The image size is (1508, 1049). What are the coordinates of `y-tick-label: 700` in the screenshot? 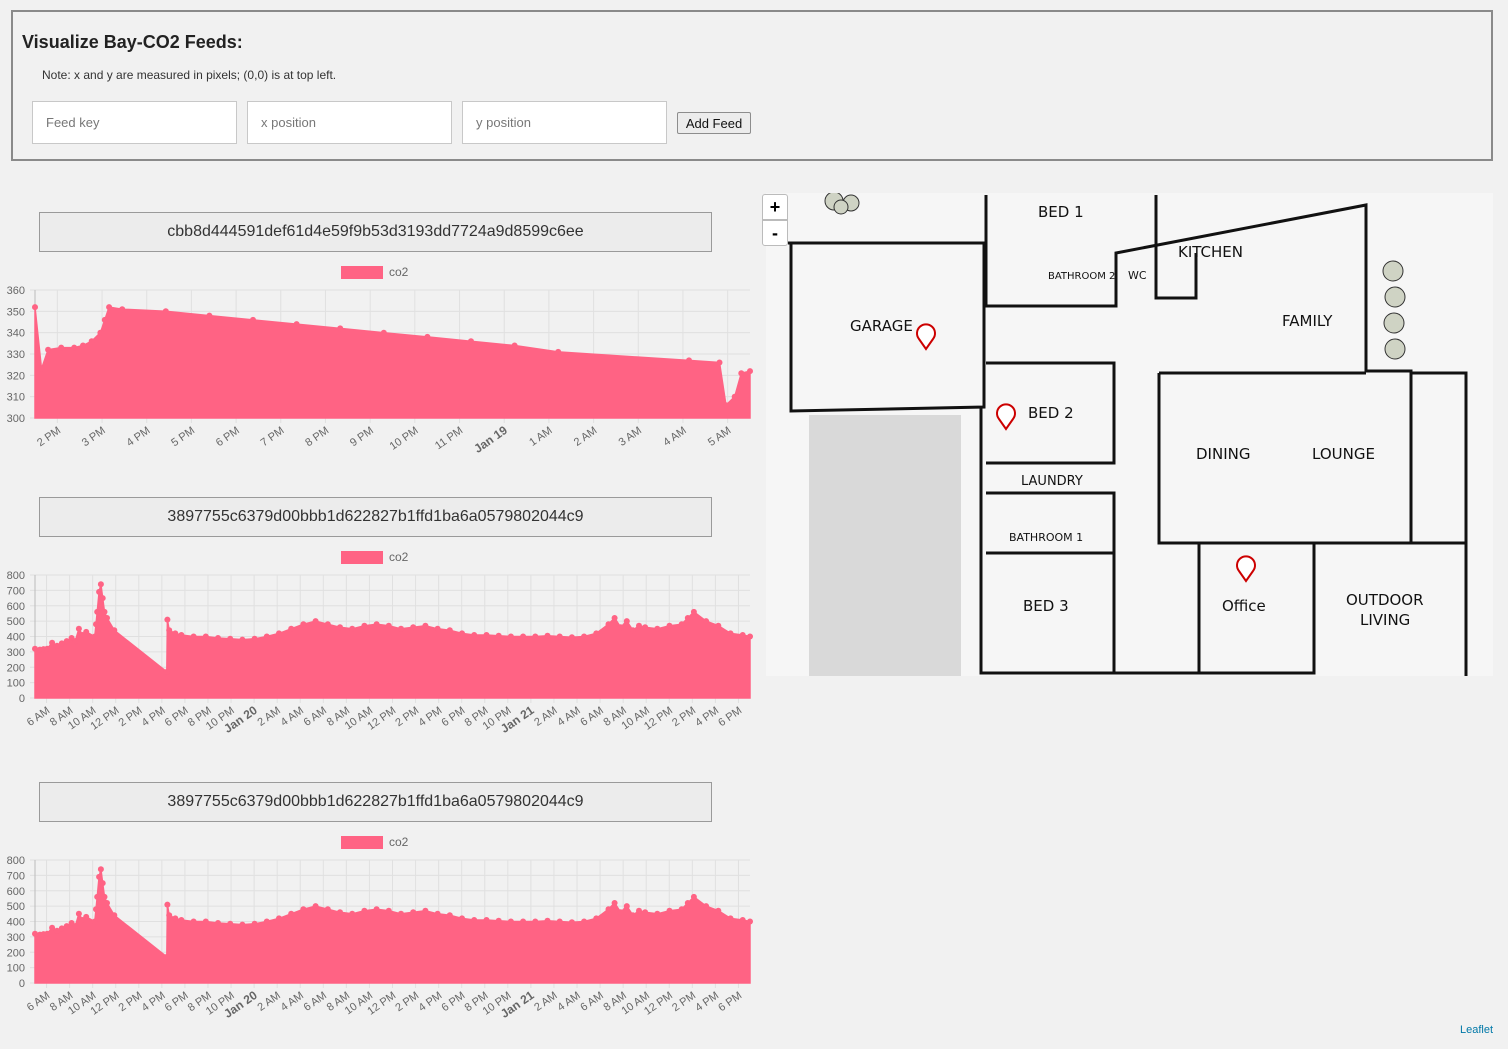 It's located at (16, 591).